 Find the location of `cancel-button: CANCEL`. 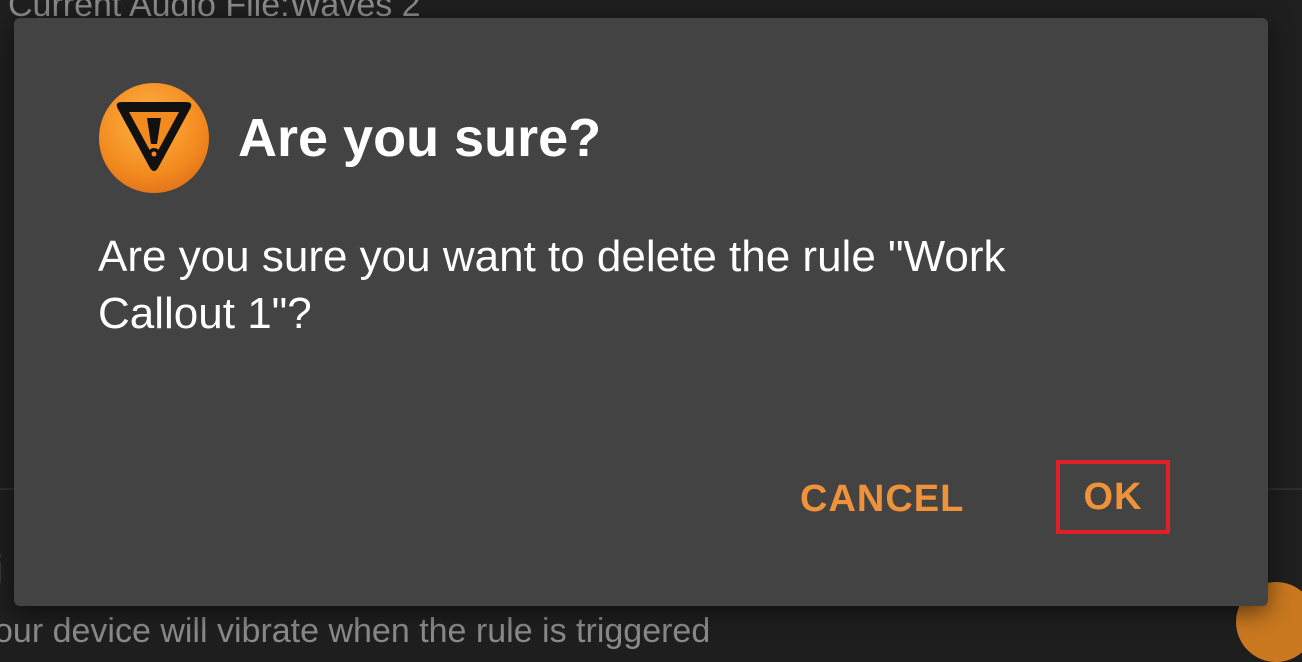

cancel-button: CANCEL is located at coordinates (882, 499).